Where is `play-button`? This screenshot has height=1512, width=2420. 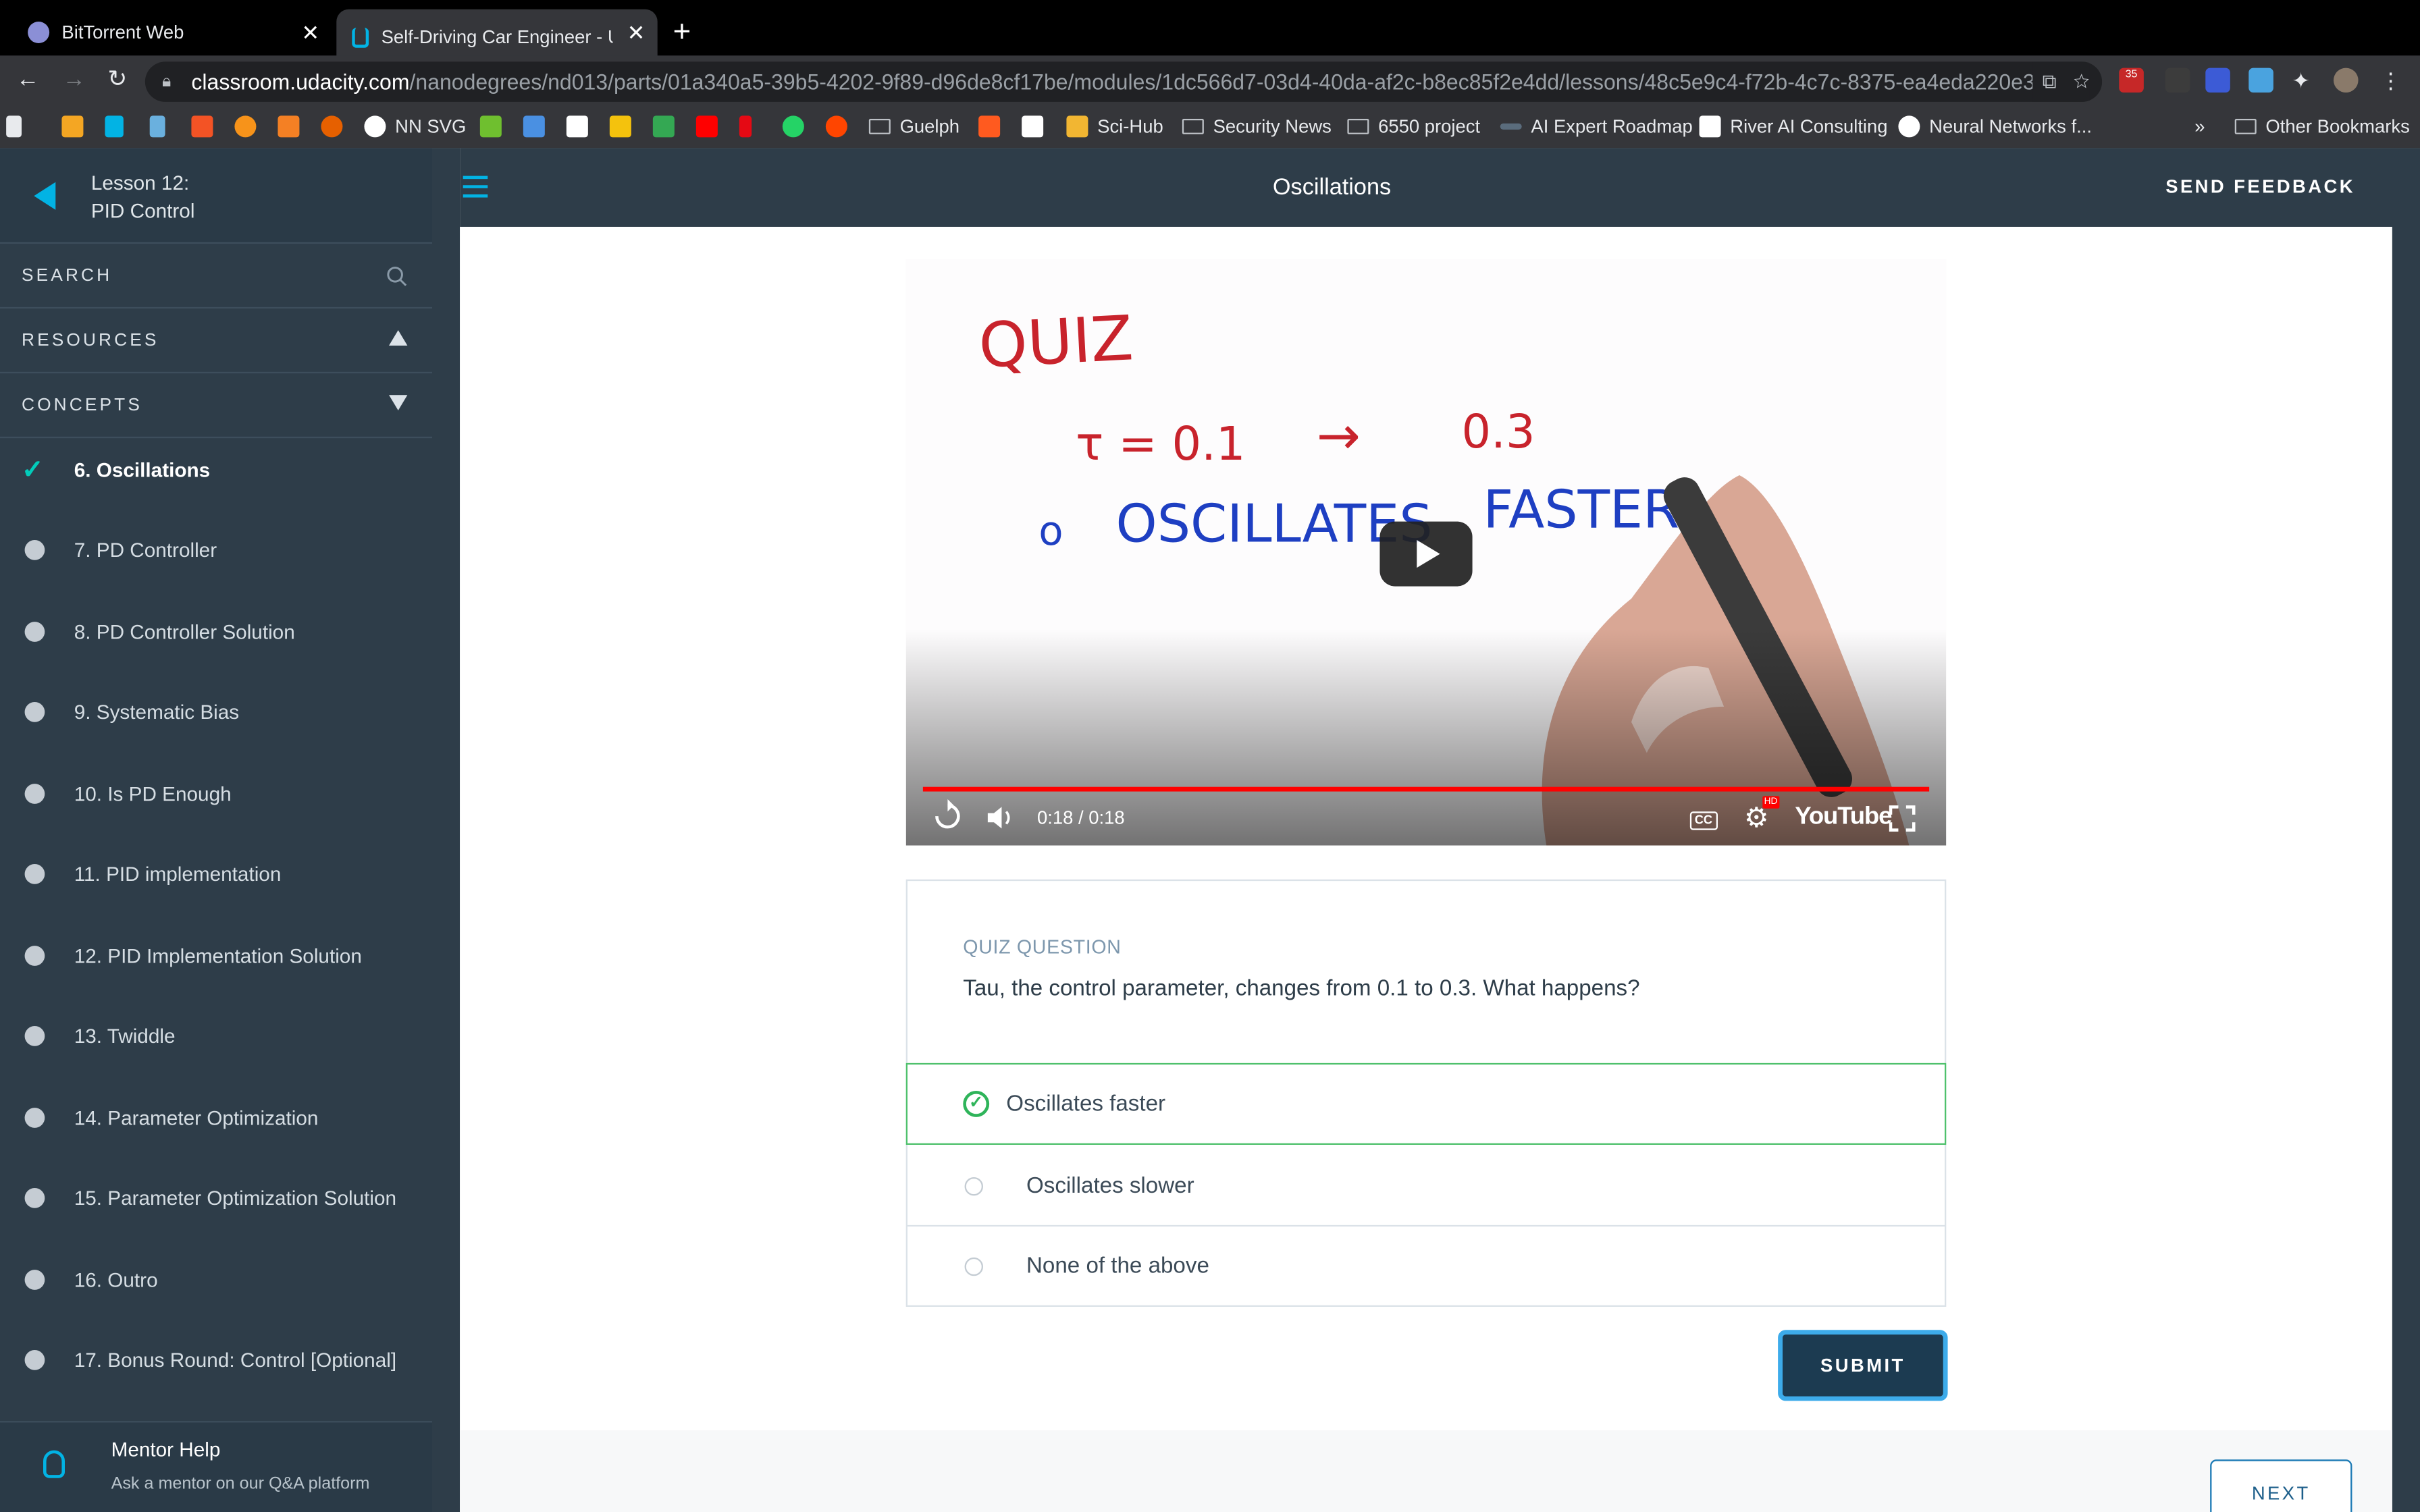
play-button is located at coordinates (1426, 554).